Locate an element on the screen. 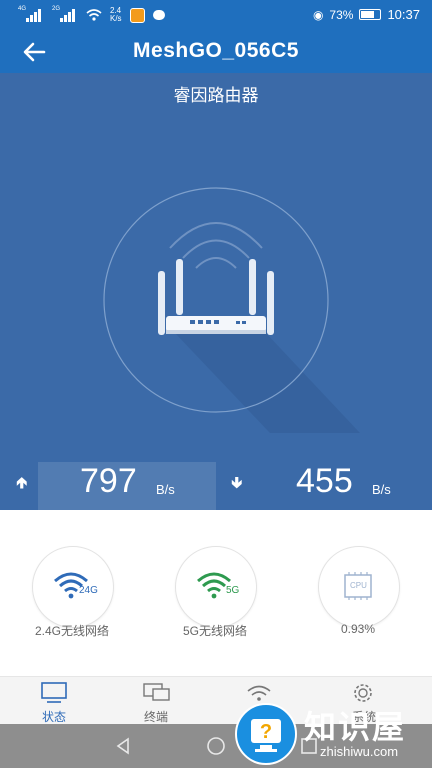 This screenshot has width=432, height=768. wifi-24g-icon-text: 24G is located at coordinates (88, 590).